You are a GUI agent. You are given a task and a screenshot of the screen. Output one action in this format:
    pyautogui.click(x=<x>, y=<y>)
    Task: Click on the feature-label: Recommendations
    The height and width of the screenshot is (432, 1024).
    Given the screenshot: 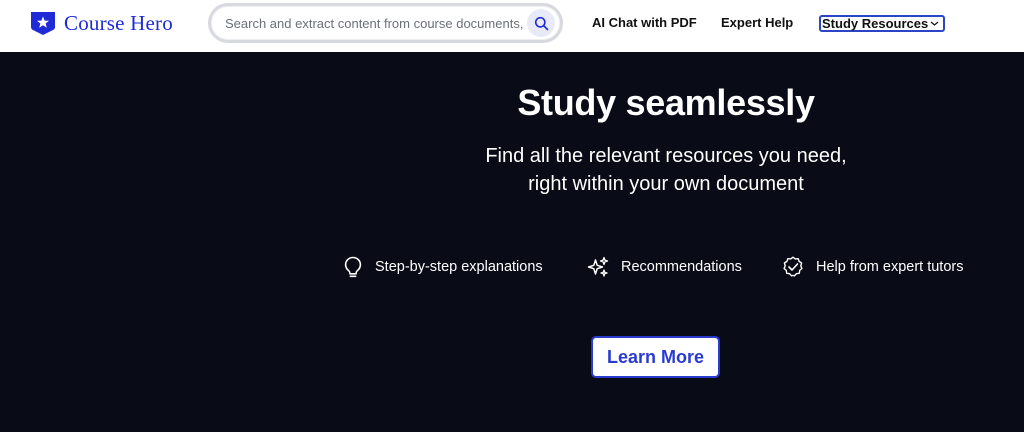 What is the action you would take?
    pyautogui.click(x=681, y=267)
    